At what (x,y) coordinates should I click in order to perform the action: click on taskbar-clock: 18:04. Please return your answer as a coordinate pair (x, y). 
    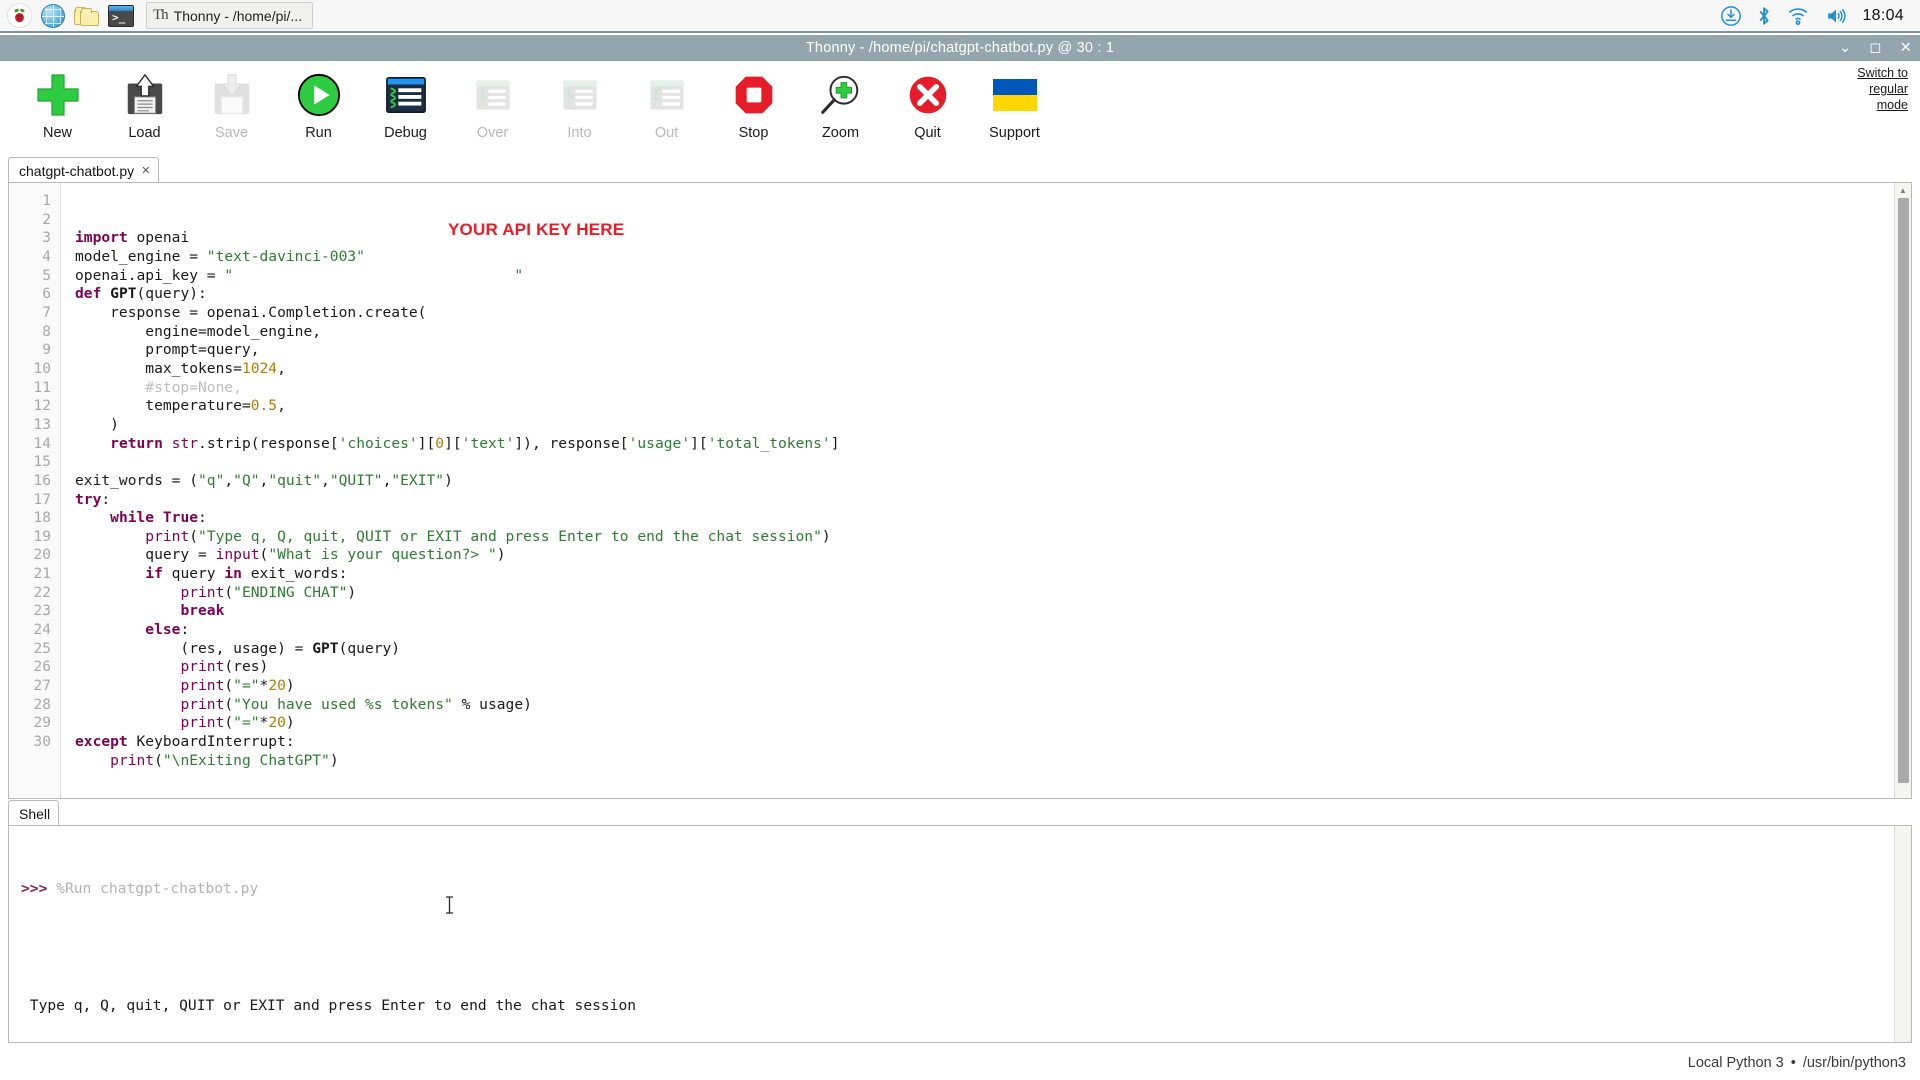
    Looking at the image, I should click on (1883, 16).